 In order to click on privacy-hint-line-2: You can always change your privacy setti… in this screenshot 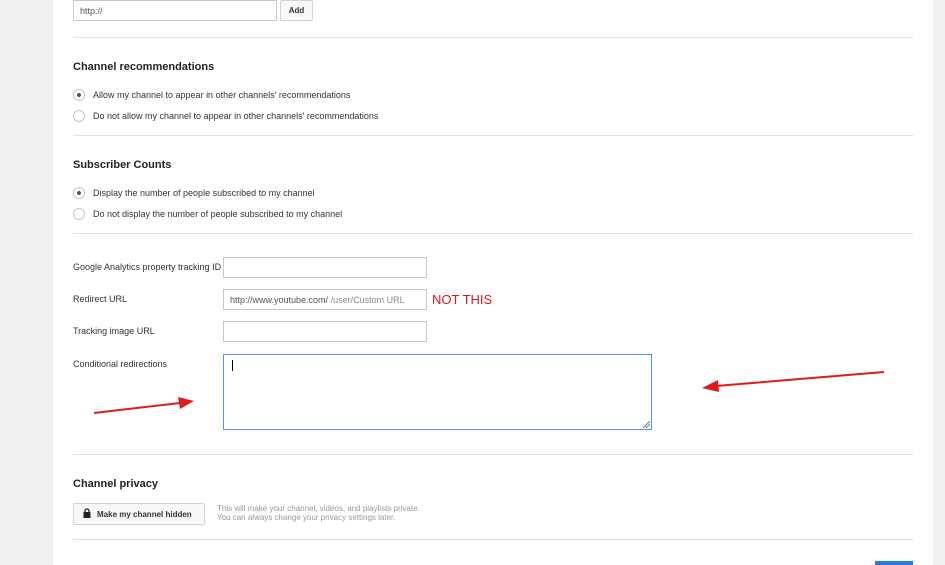, I will do `click(306, 517)`.